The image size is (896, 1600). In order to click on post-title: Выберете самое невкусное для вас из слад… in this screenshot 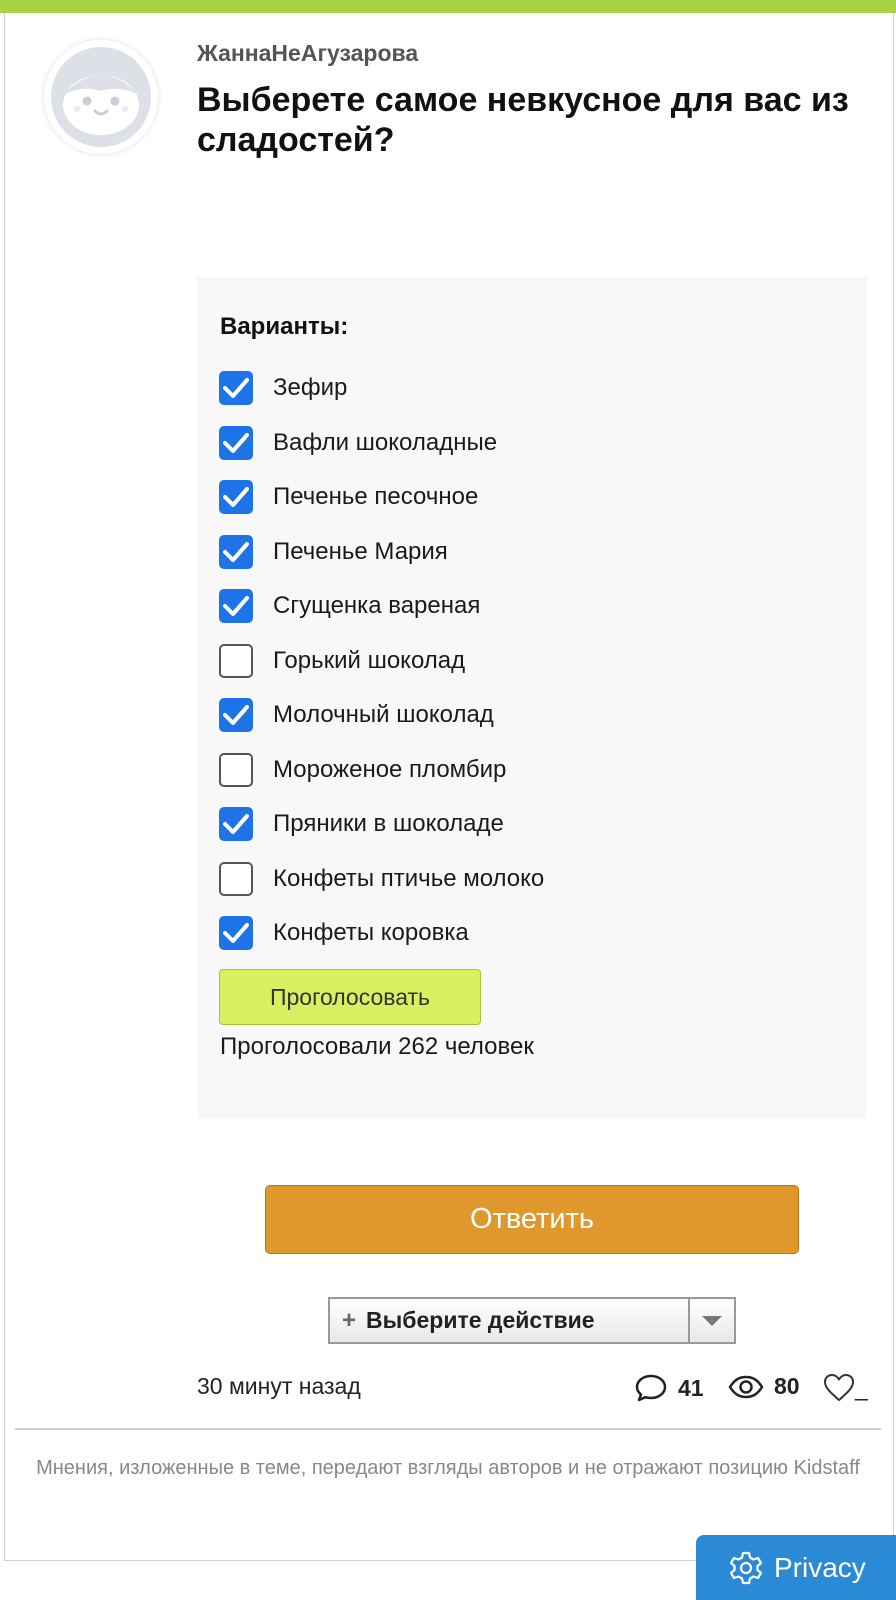, I will do `click(523, 120)`.